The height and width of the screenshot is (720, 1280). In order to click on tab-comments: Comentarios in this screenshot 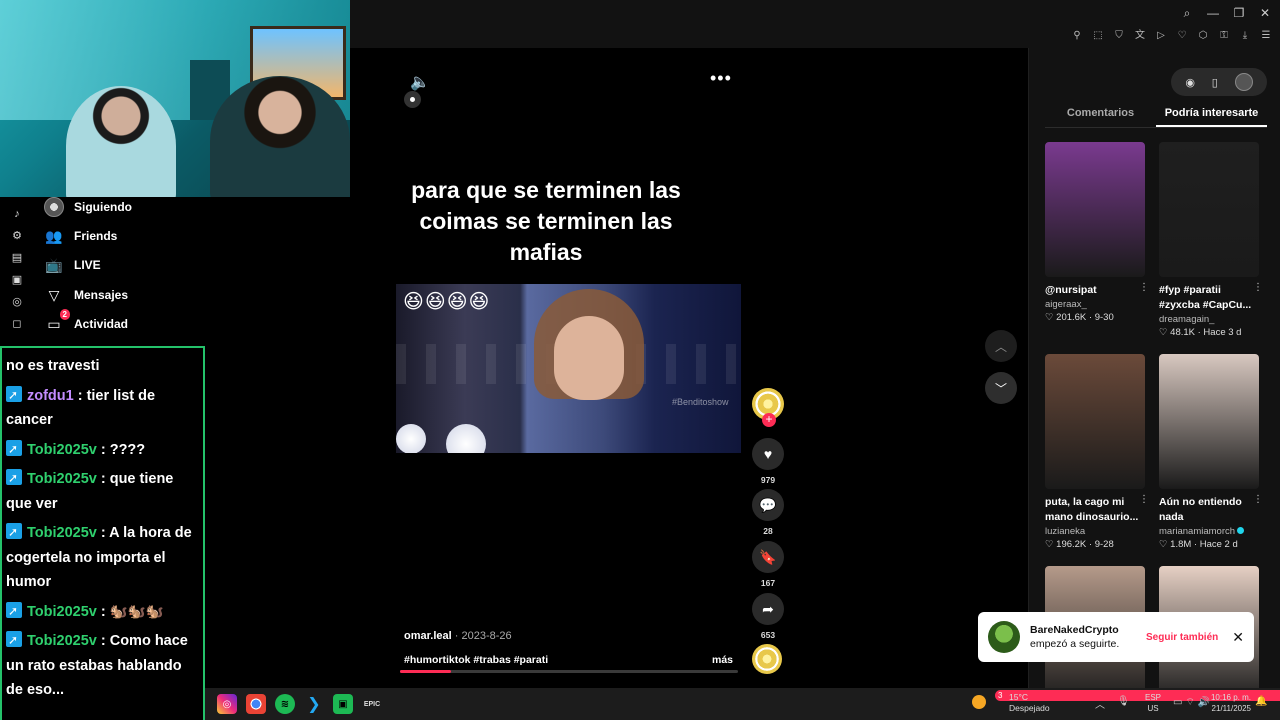, I will do `click(1100, 116)`.